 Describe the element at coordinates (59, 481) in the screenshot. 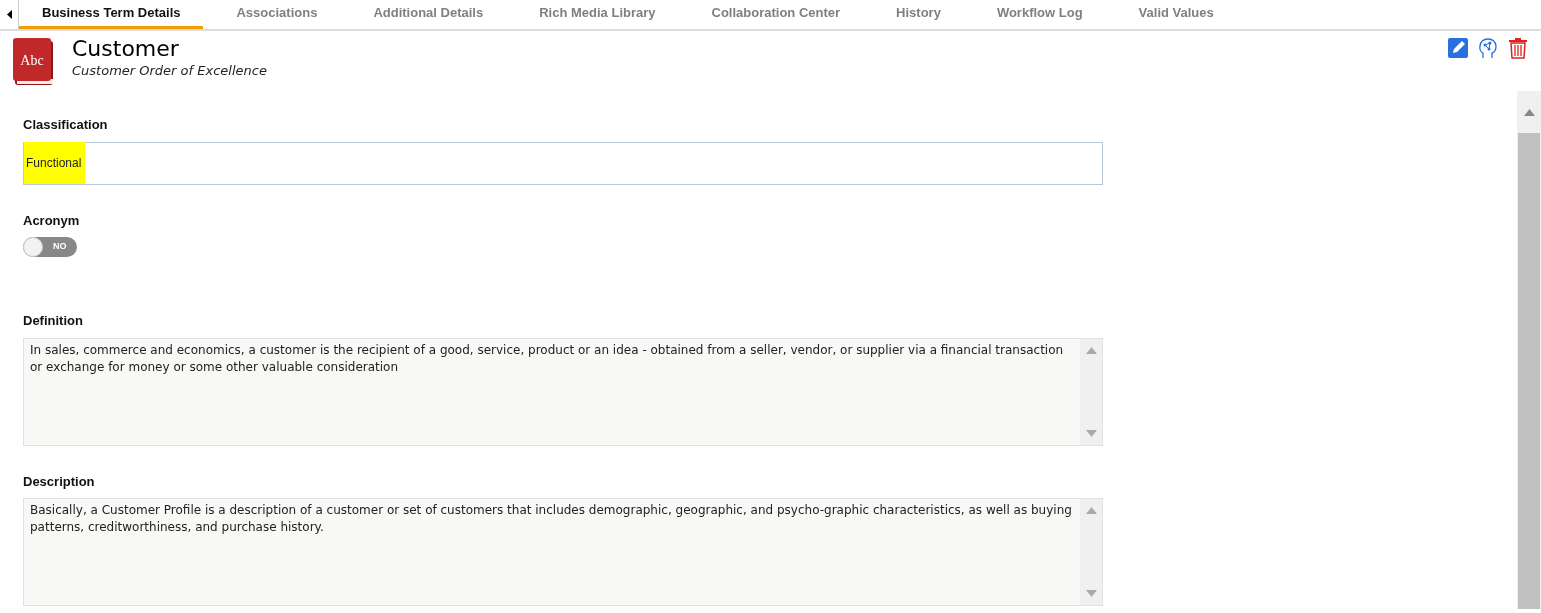

I see `field-label: Description` at that location.